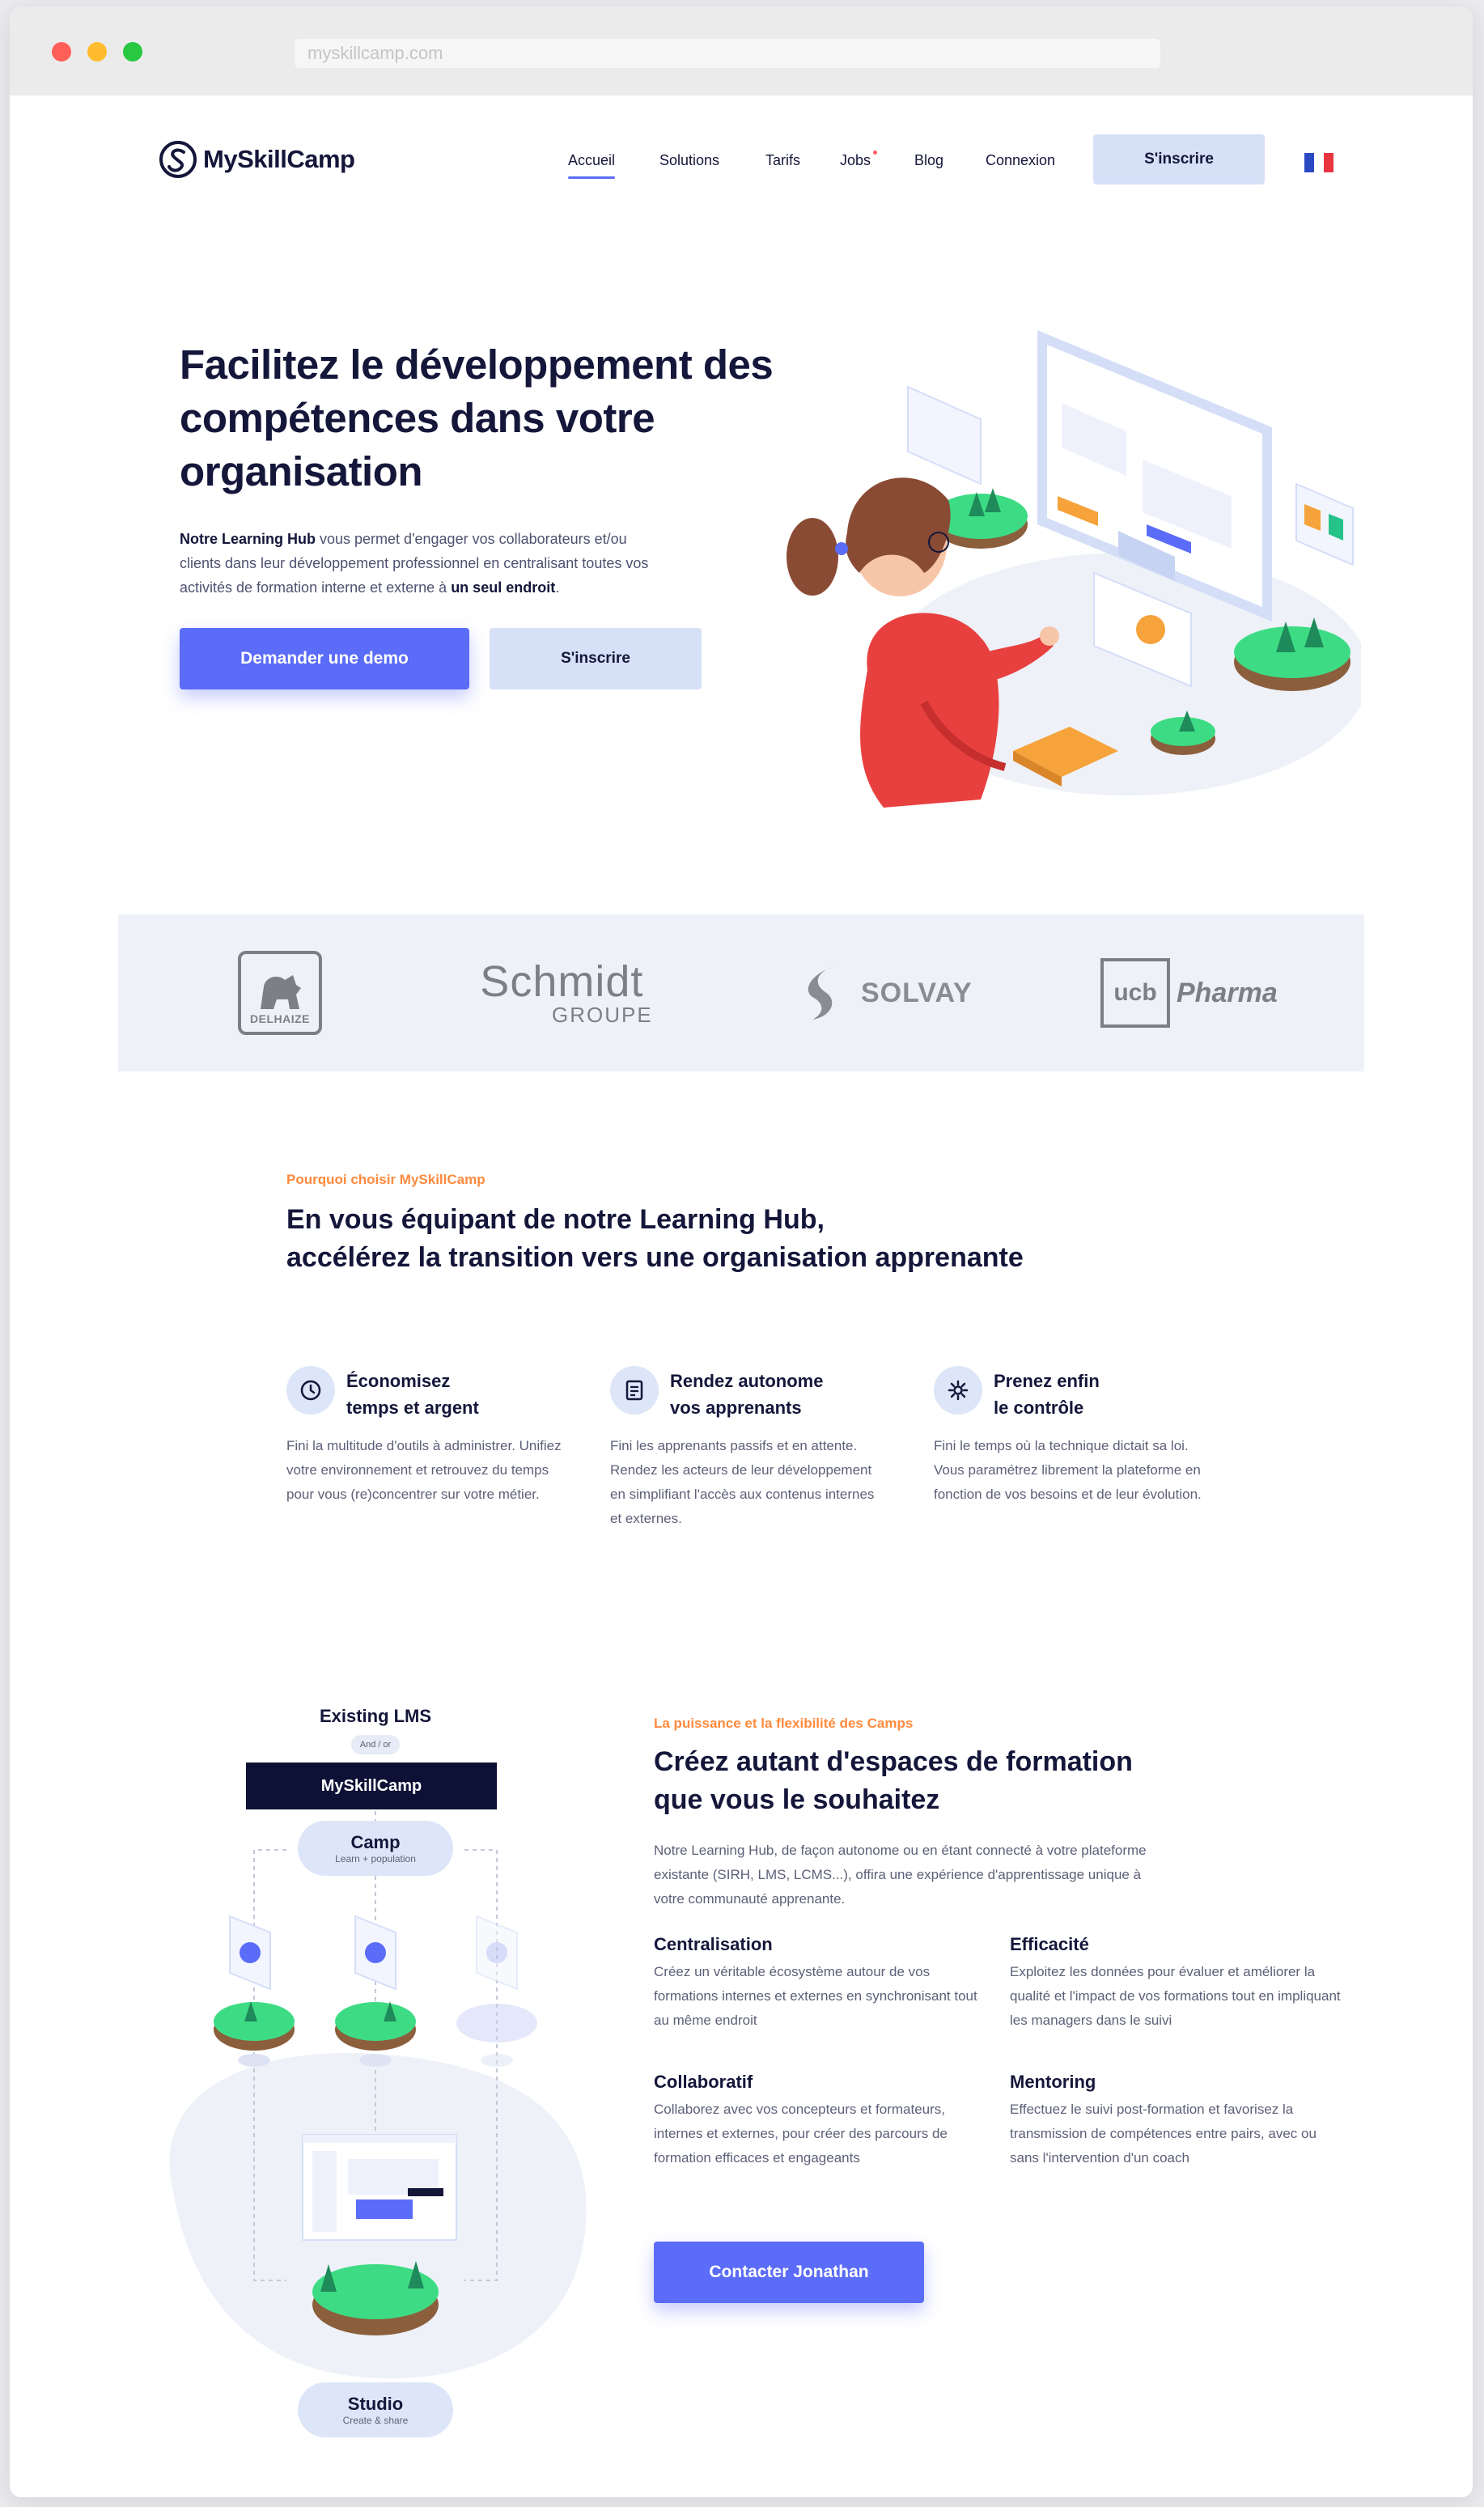 This screenshot has height=2507, width=1484. I want to click on and-or-badge: And / or, so click(376, 1744).